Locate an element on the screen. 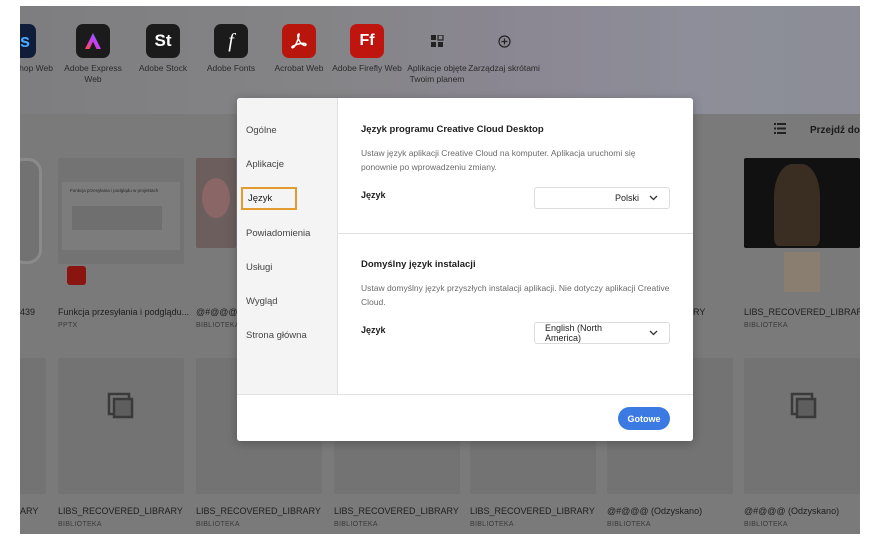  selected-language: English (North America) is located at coordinates (574, 333).